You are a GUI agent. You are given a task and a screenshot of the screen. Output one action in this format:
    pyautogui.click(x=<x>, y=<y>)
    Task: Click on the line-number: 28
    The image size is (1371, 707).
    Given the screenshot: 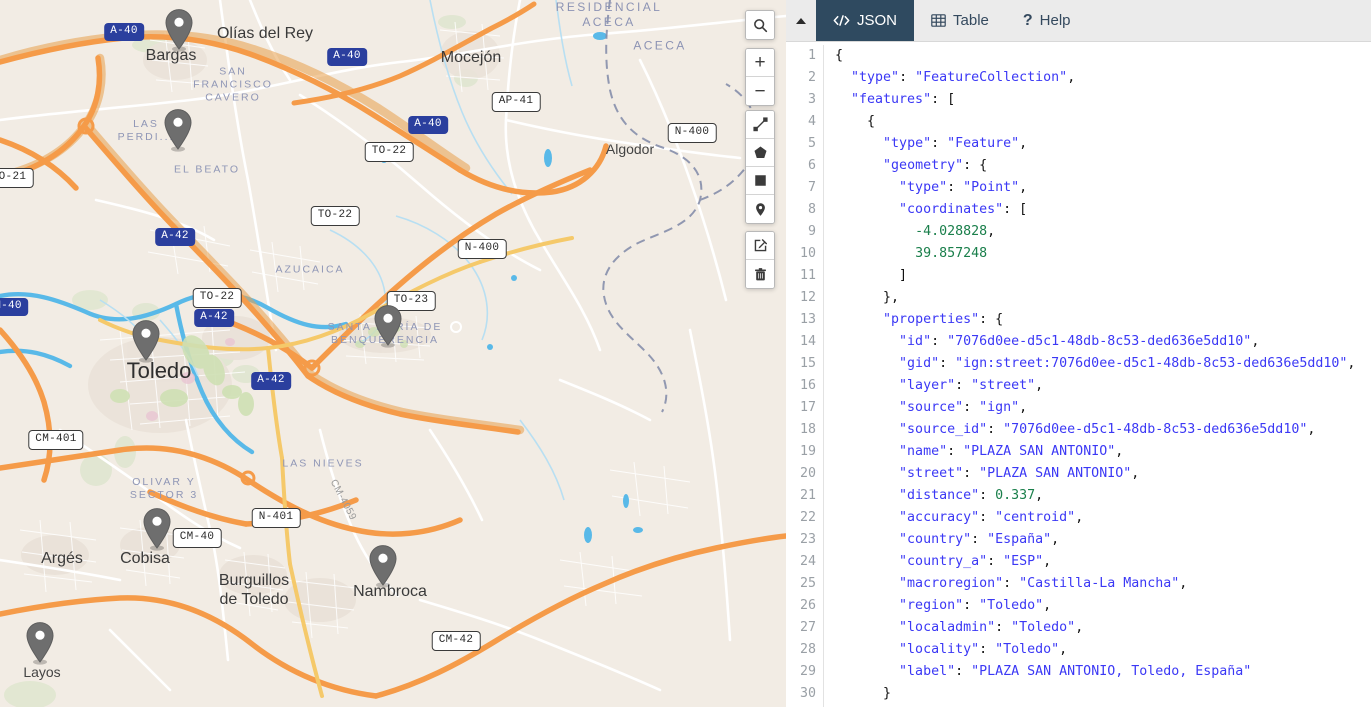 What is the action you would take?
    pyautogui.click(x=807, y=649)
    